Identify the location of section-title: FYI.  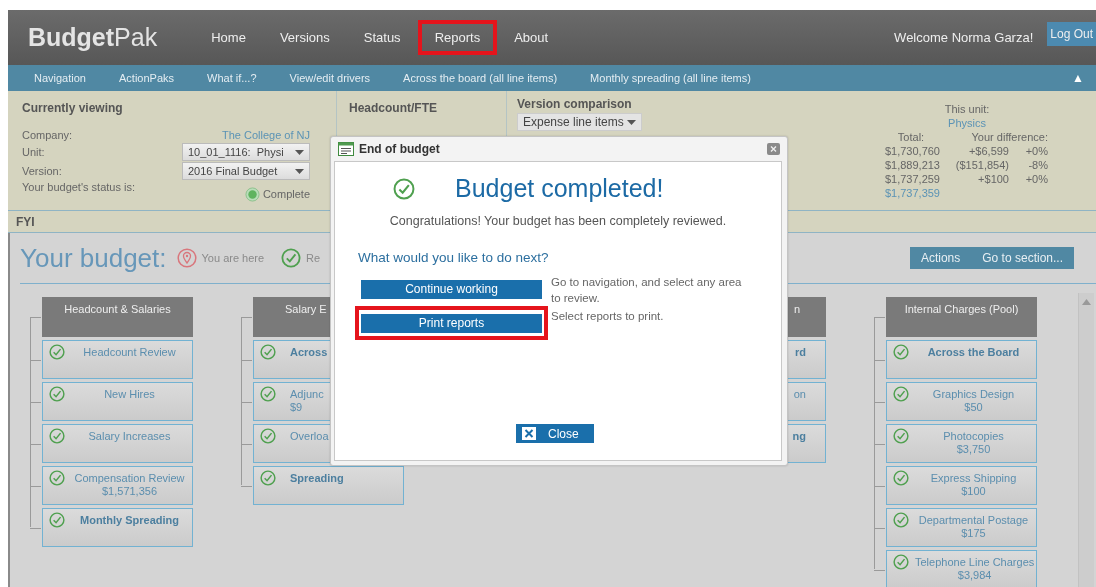
(25, 221).